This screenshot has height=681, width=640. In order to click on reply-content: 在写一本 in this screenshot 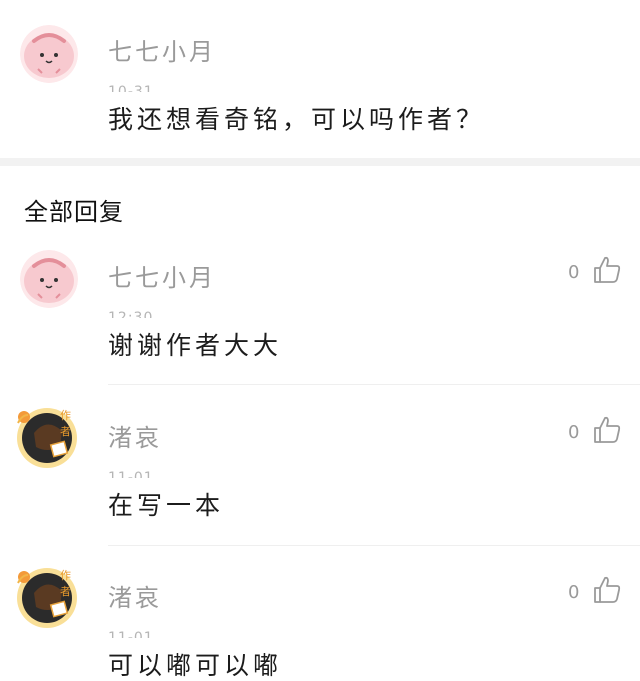, I will do `click(166, 505)`.